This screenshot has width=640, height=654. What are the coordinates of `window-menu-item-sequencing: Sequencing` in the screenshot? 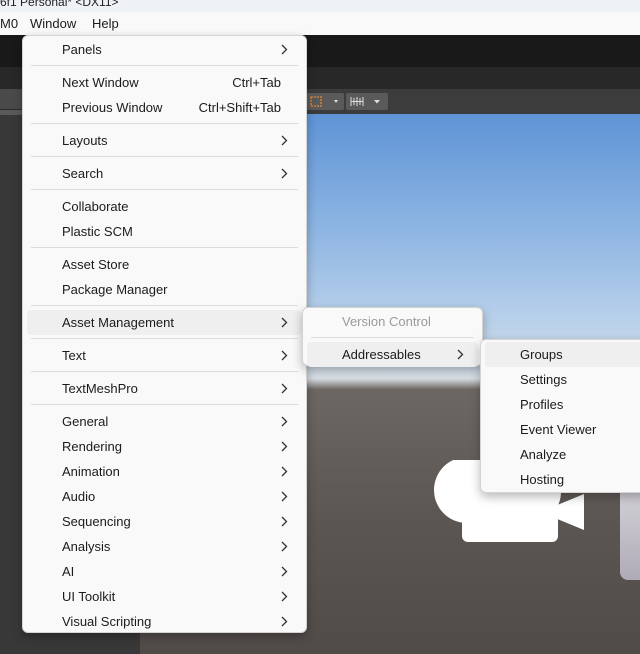 It's located at (164, 521).